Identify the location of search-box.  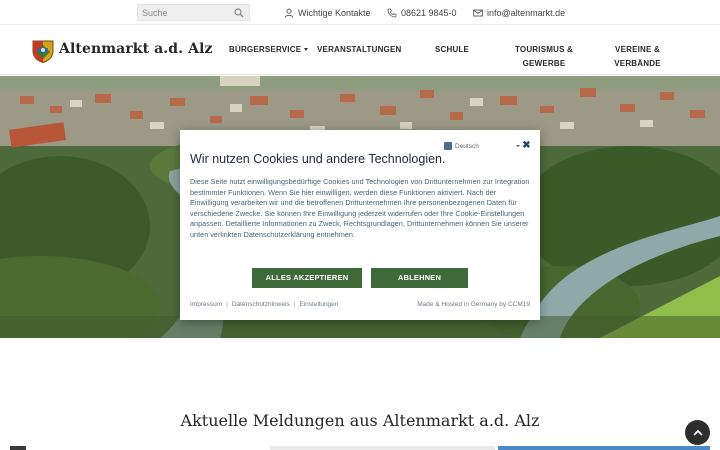
(193, 12).